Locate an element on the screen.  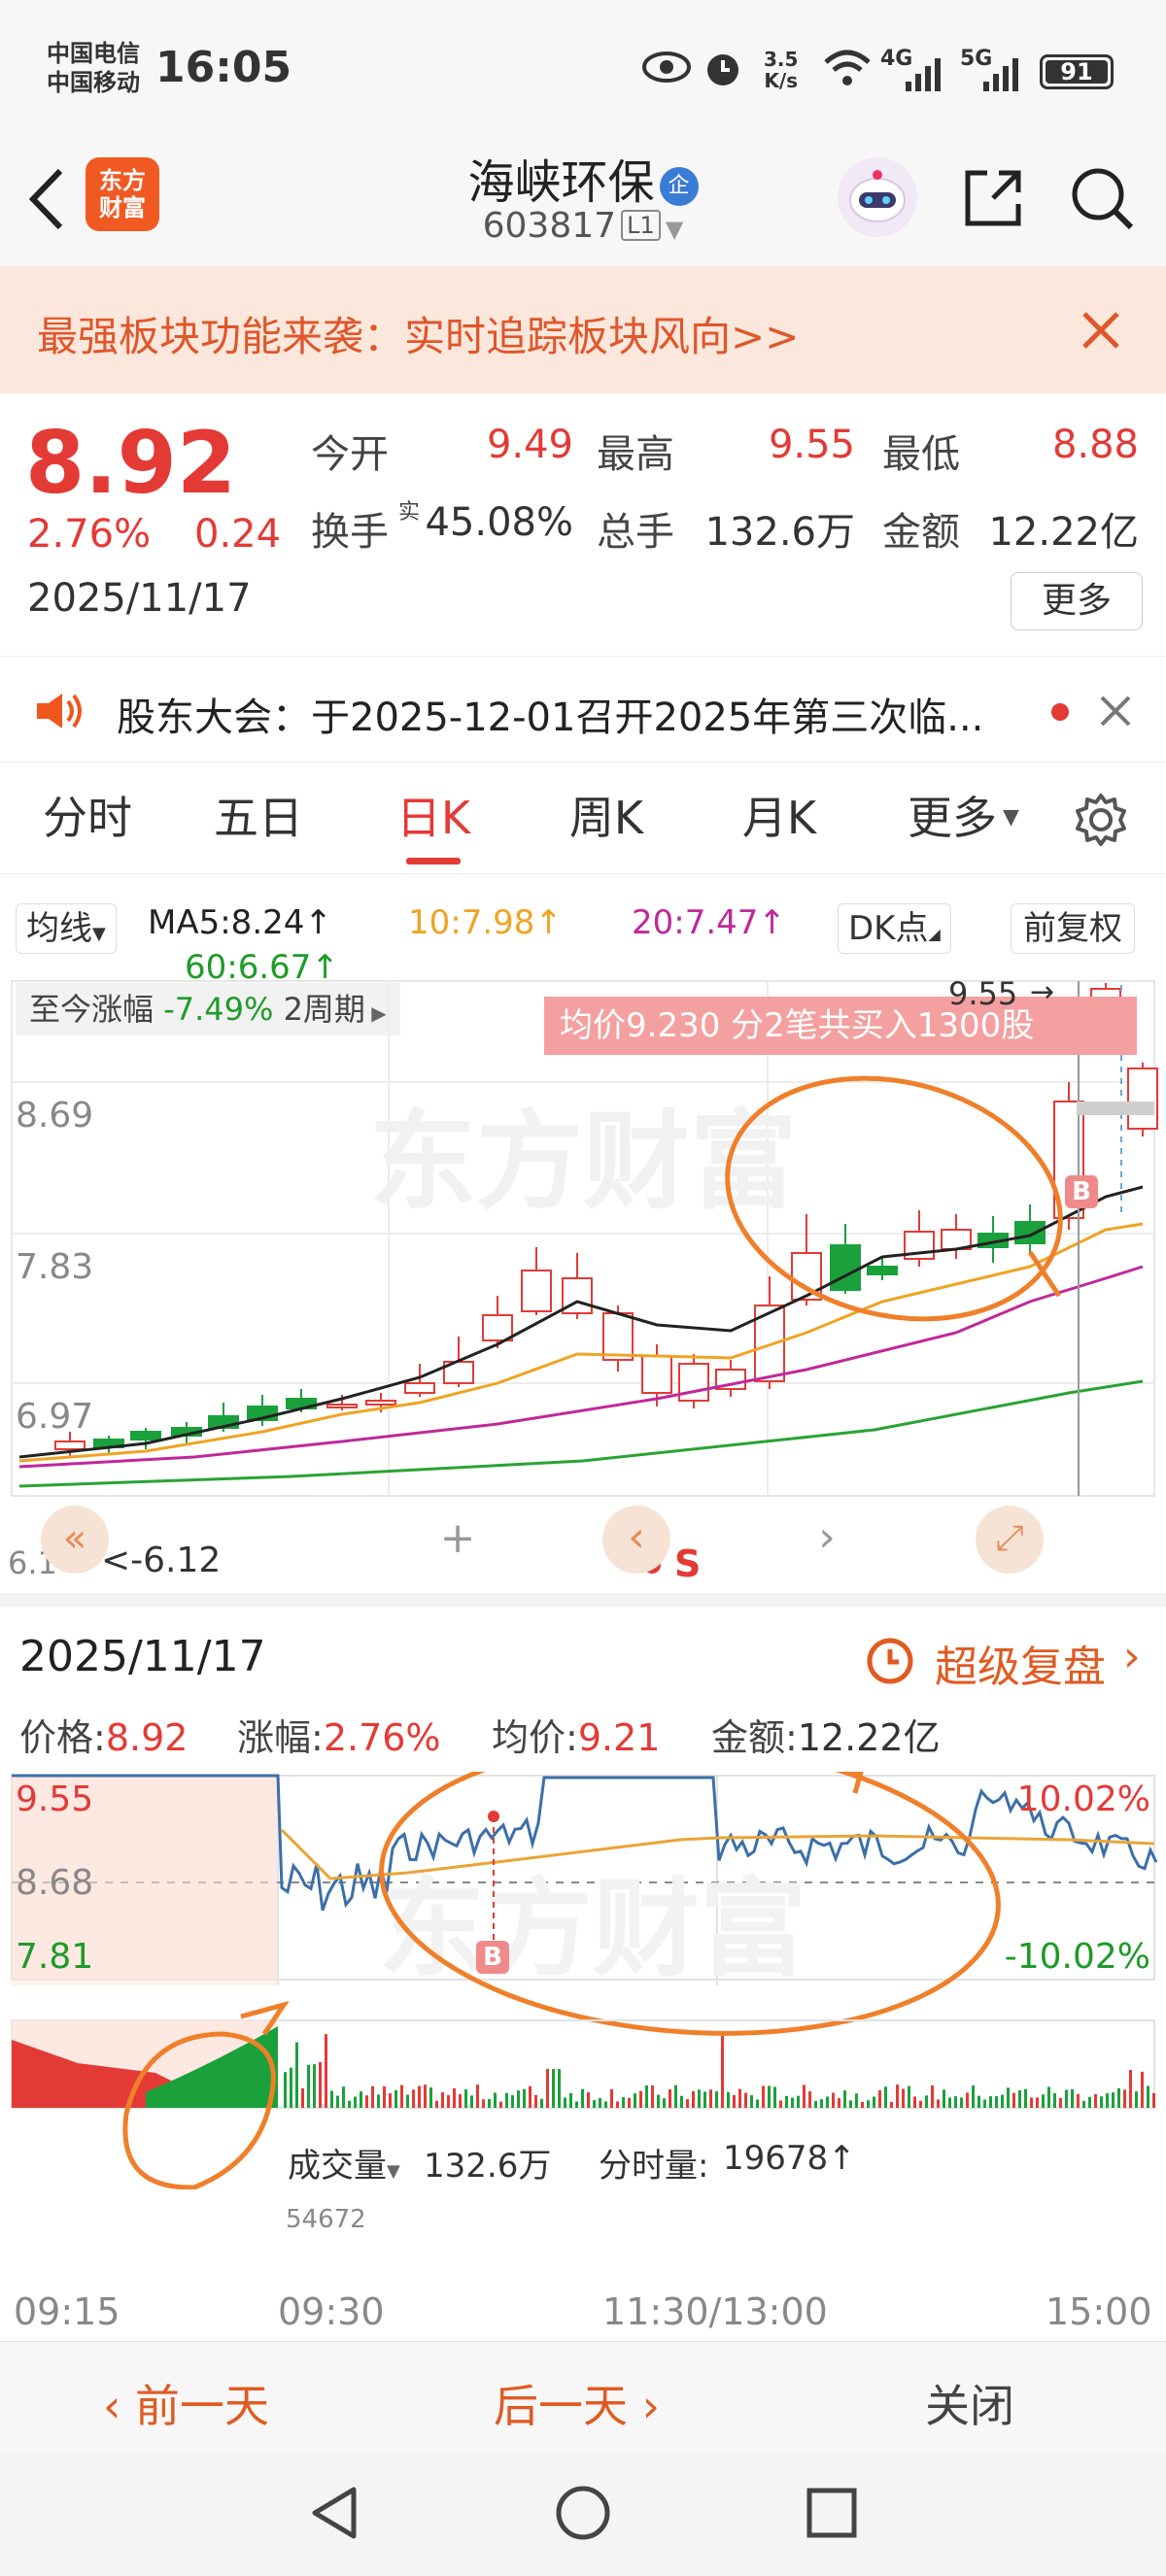
alarm-icon is located at coordinates (723, 70).